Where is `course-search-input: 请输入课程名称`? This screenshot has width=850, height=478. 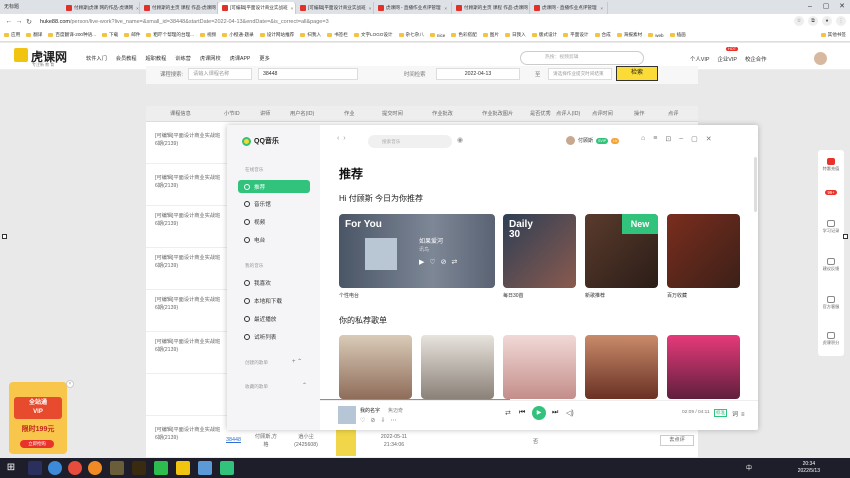
course-search-input: 请输入课程名称 is located at coordinates (220, 74).